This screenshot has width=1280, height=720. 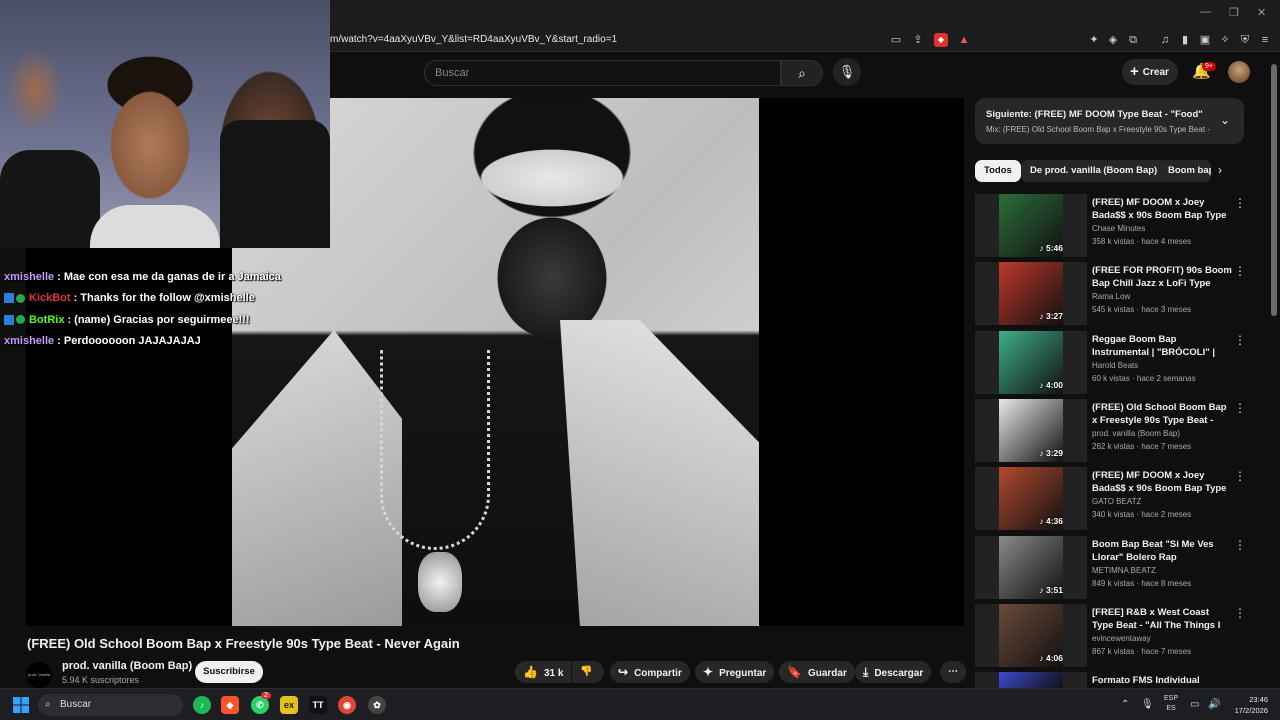 What do you see at coordinates (29, 276) in the screenshot?
I see `chat-username: xmishelle` at bounding box center [29, 276].